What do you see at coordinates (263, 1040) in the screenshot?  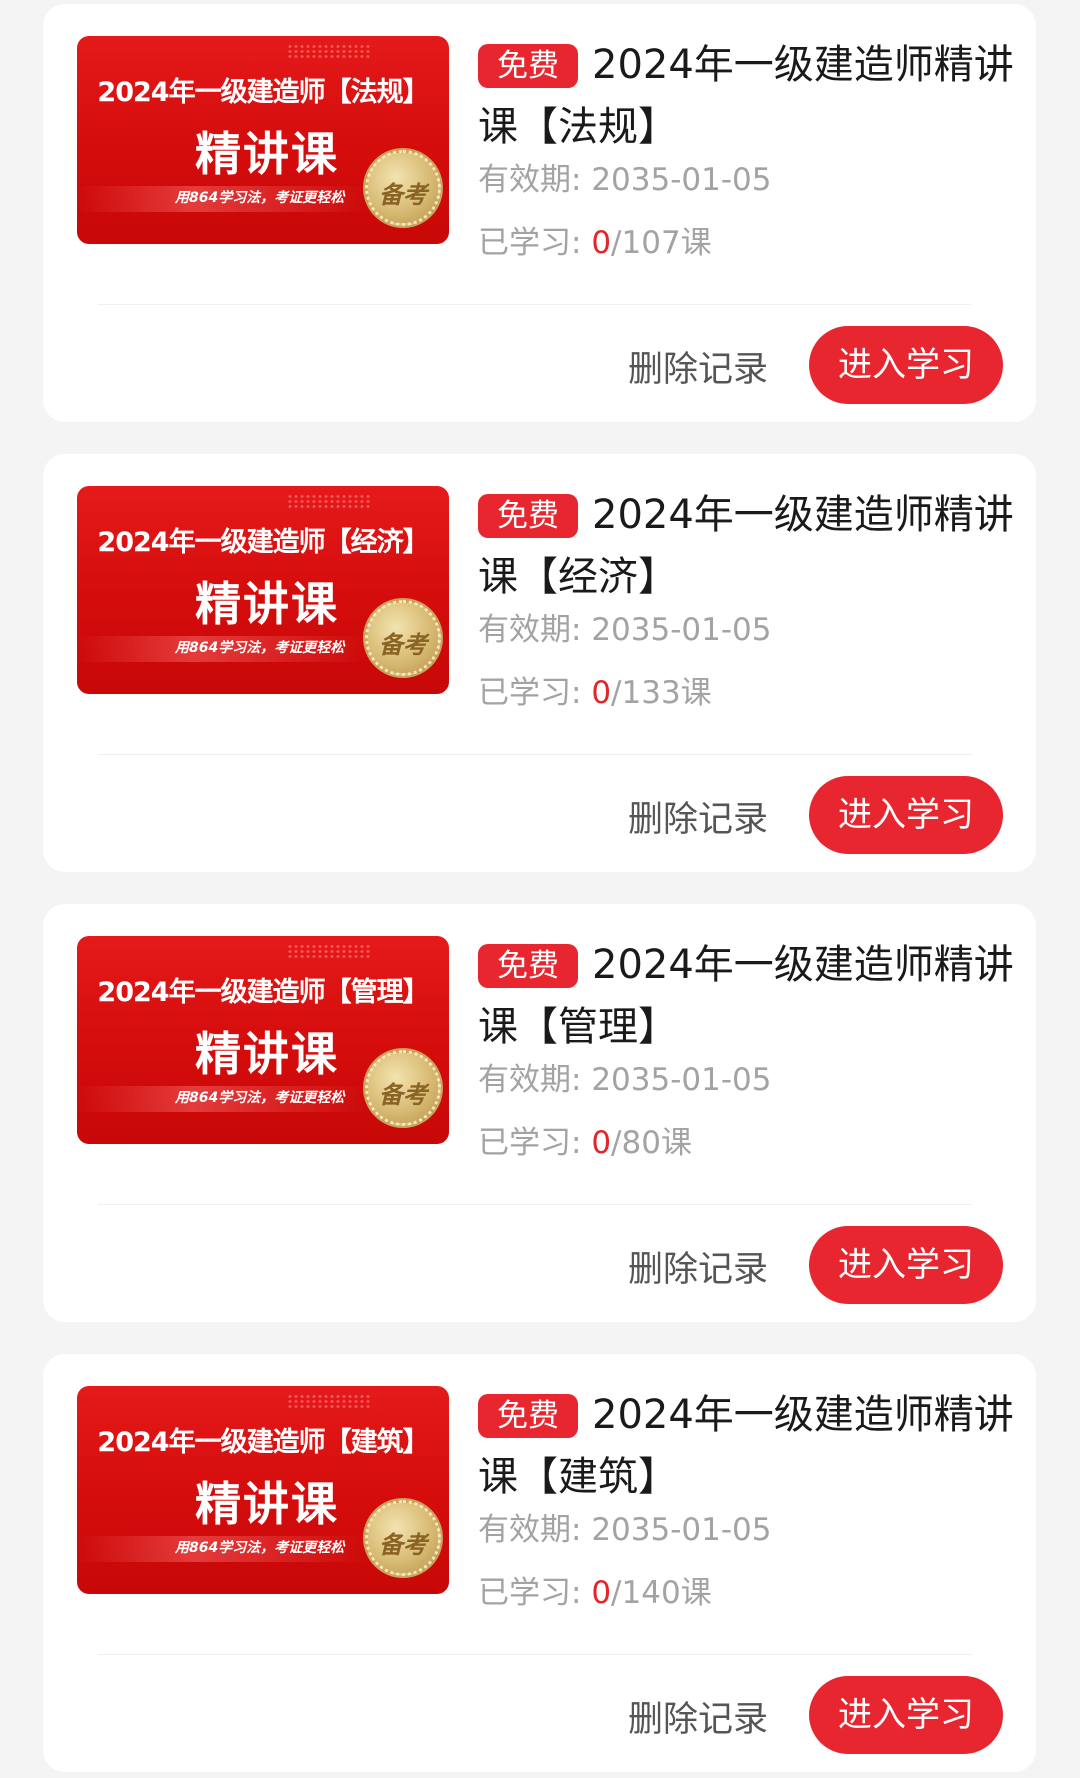 I see `course-cover-image: 2024年一级建造师【管理】 精讲课 用864学习法，考证更轻松 备考` at bounding box center [263, 1040].